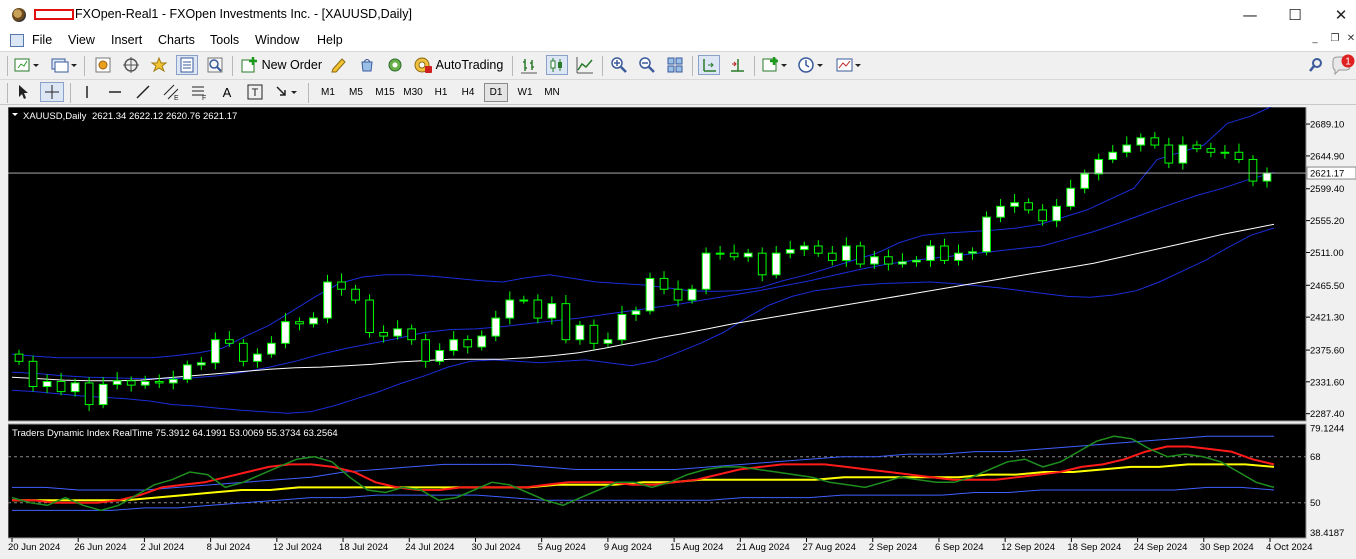 The height and width of the screenshot is (559, 1356). Describe the element at coordinates (1094, 547) in the screenshot. I see `date-tick-label: 18 Sep 2024` at that location.